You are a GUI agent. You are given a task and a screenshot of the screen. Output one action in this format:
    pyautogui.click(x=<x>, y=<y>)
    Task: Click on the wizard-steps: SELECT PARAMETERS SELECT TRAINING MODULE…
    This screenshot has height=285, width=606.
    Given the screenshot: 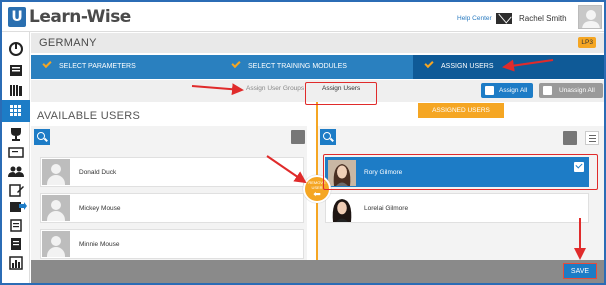 What is the action you would take?
    pyautogui.click(x=317, y=67)
    